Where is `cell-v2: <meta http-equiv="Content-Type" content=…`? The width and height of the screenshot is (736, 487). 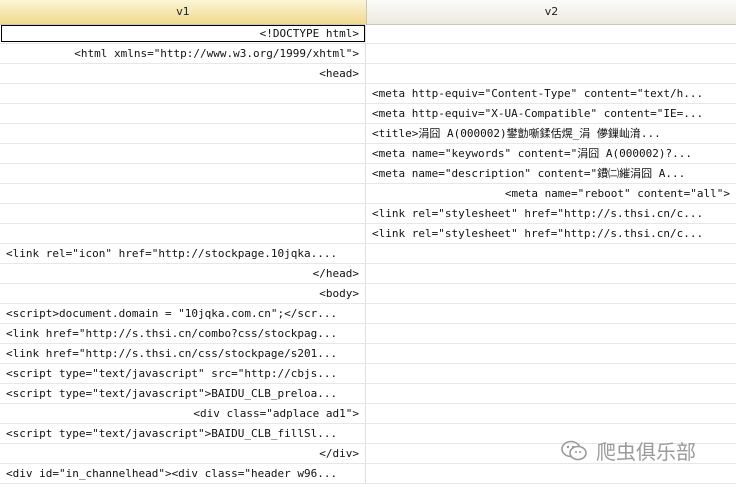 cell-v2: <meta http-equiv="Content-Type" content=… is located at coordinates (551, 93).